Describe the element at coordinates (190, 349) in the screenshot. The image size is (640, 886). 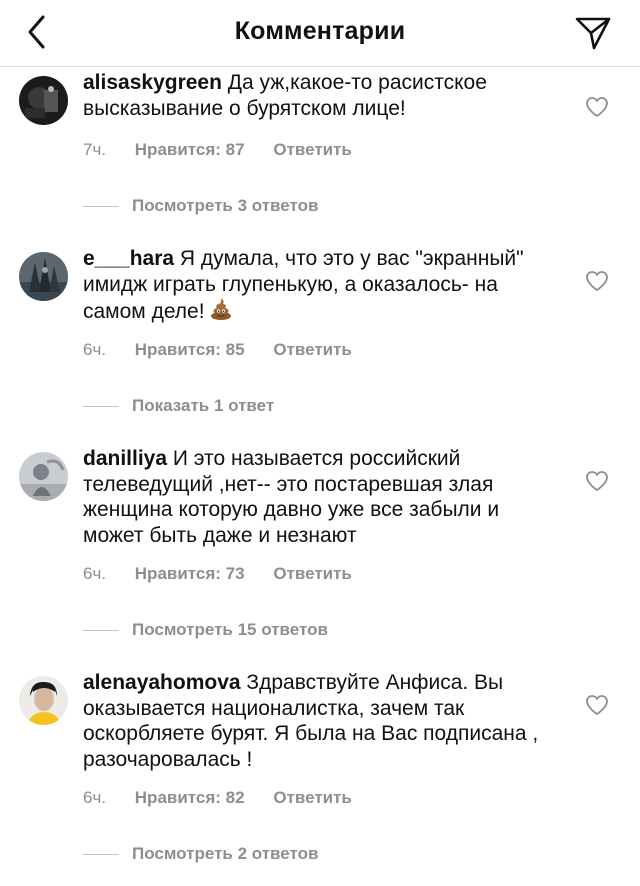
I see `likes-count: Нравится: 85` at that location.